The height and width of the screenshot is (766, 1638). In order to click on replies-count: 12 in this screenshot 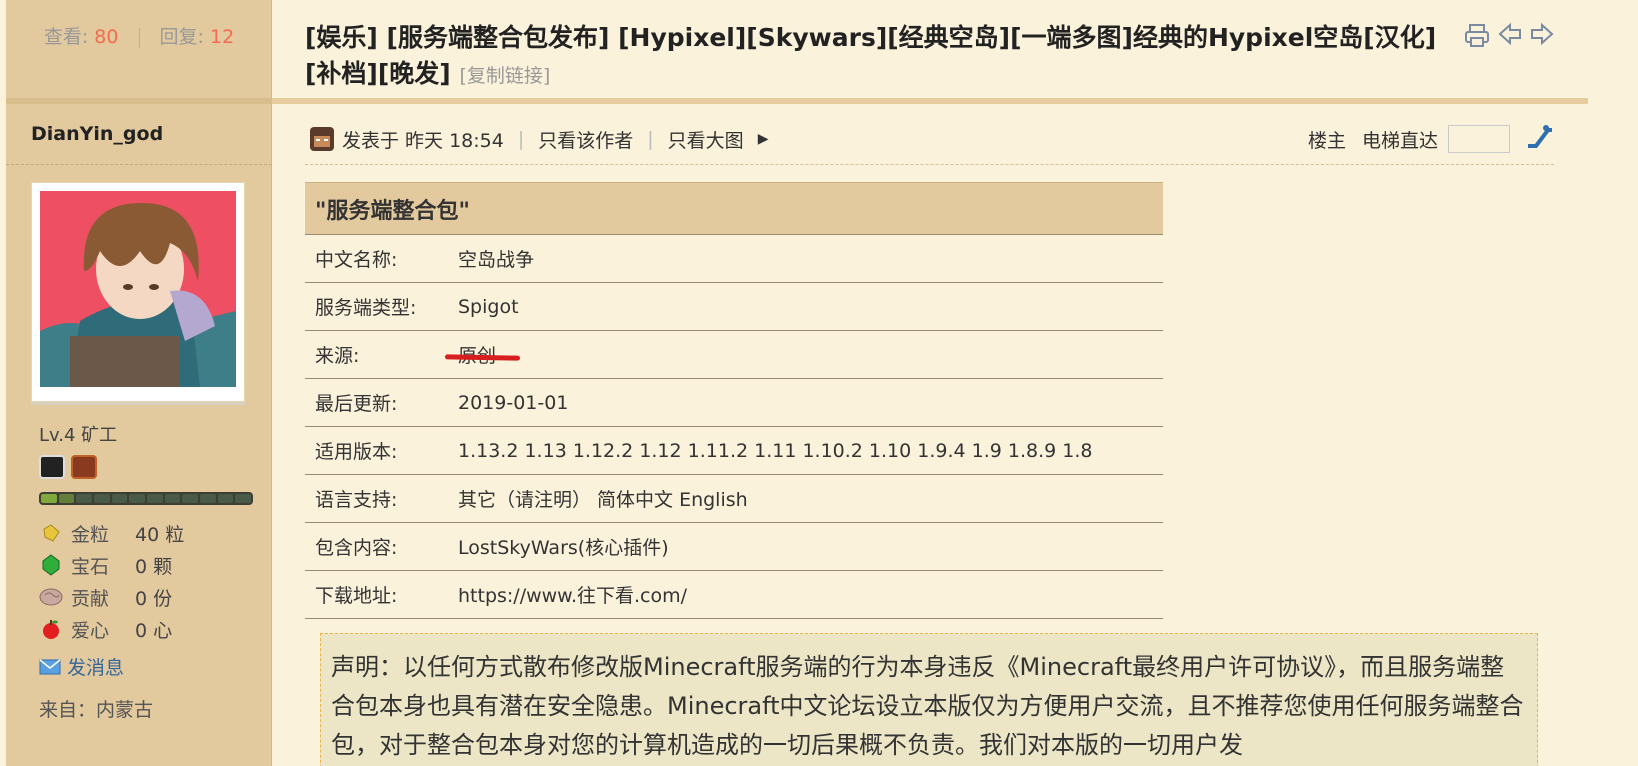, I will do `click(222, 37)`.